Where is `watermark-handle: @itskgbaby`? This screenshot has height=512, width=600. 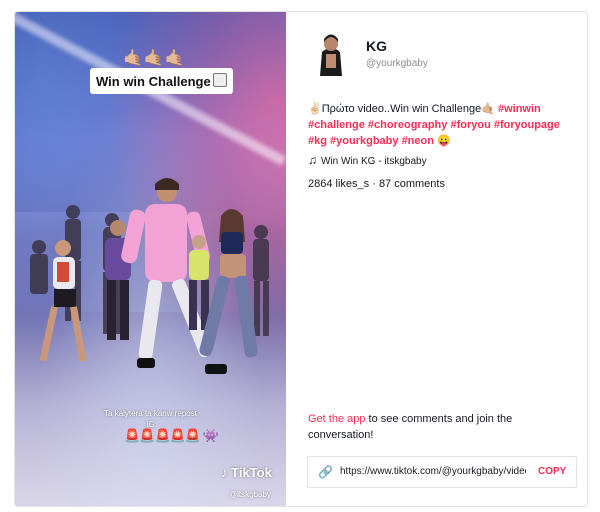 watermark-handle: @itskgbaby is located at coordinates (250, 494).